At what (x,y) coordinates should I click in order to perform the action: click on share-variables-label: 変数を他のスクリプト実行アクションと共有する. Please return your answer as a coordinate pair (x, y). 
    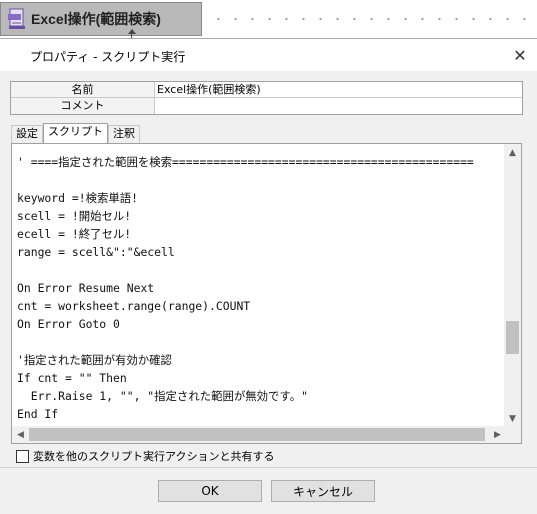
    Looking at the image, I should click on (154, 456).